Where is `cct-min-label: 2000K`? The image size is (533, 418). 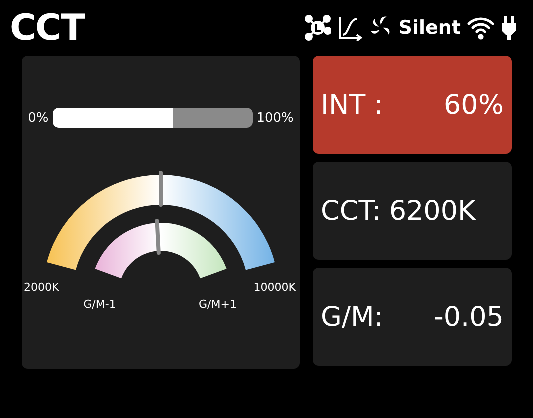 cct-min-label: 2000K is located at coordinates (42, 287).